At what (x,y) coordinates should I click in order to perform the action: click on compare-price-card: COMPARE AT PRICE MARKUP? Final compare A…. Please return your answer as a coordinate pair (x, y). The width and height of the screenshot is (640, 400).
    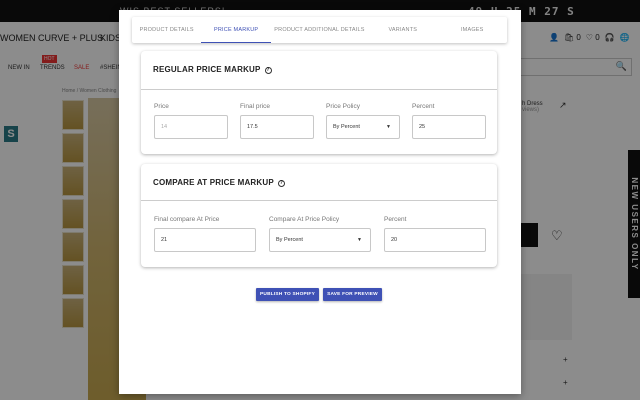
    Looking at the image, I should click on (319, 215).